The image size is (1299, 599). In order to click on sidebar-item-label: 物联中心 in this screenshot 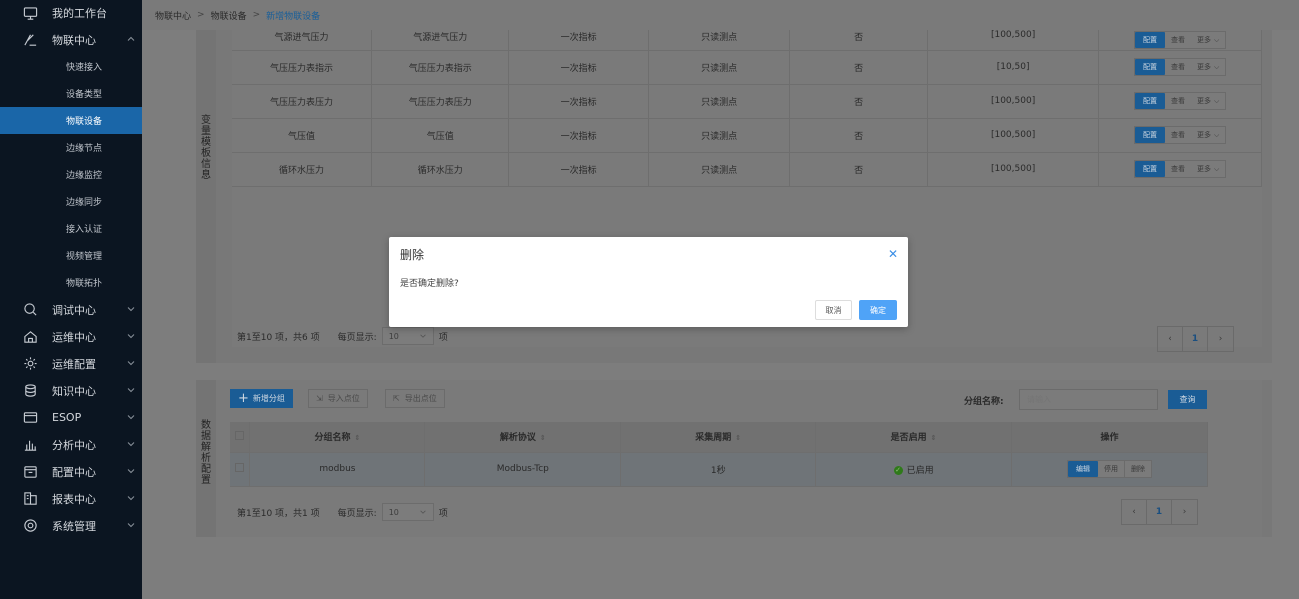, I will do `click(74, 40)`.